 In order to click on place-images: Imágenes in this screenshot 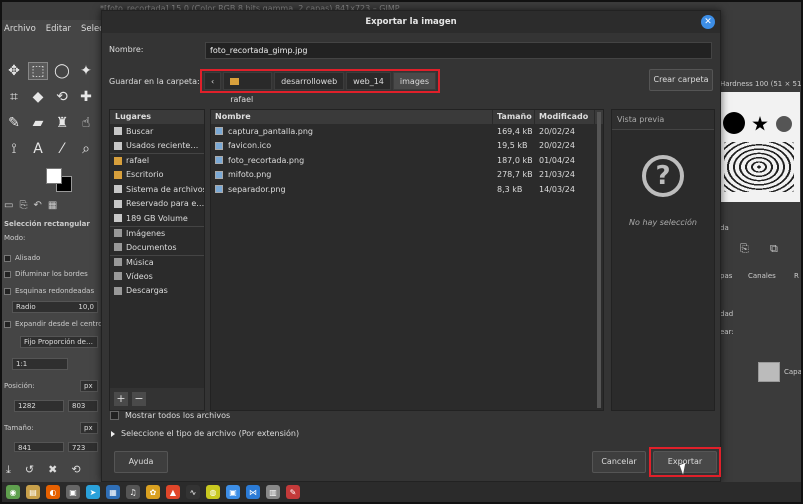, I will do `click(157, 233)`.